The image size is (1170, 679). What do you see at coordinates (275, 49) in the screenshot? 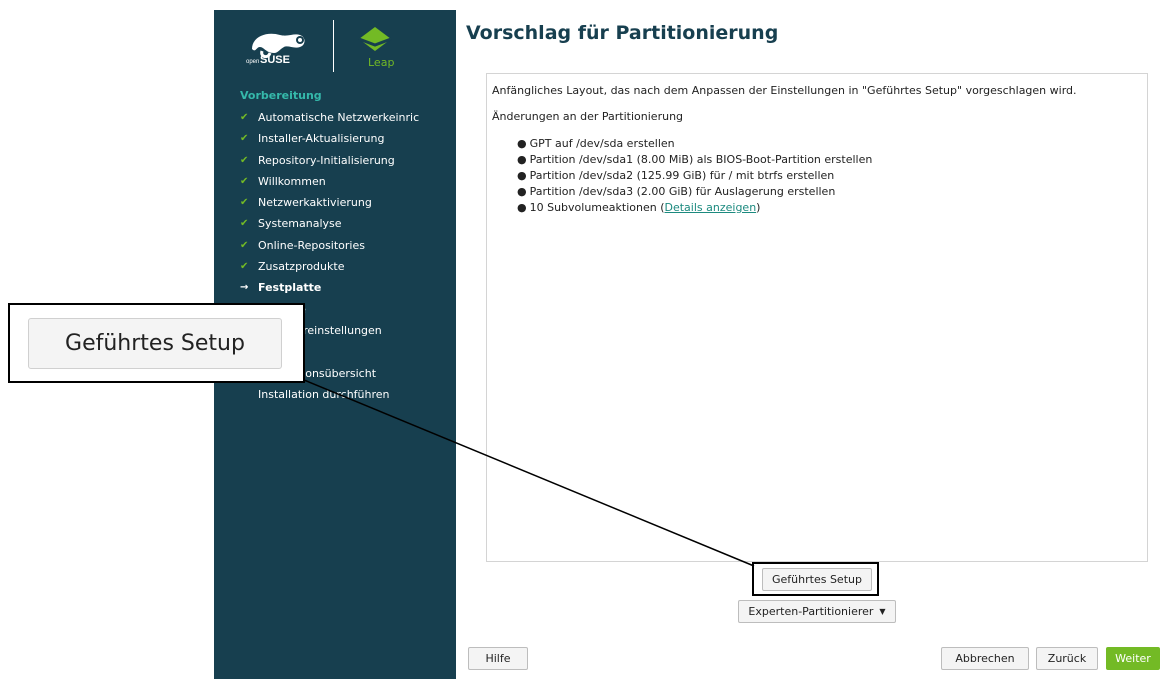
I see `chameleon-icon: open SUSE` at bounding box center [275, 49].